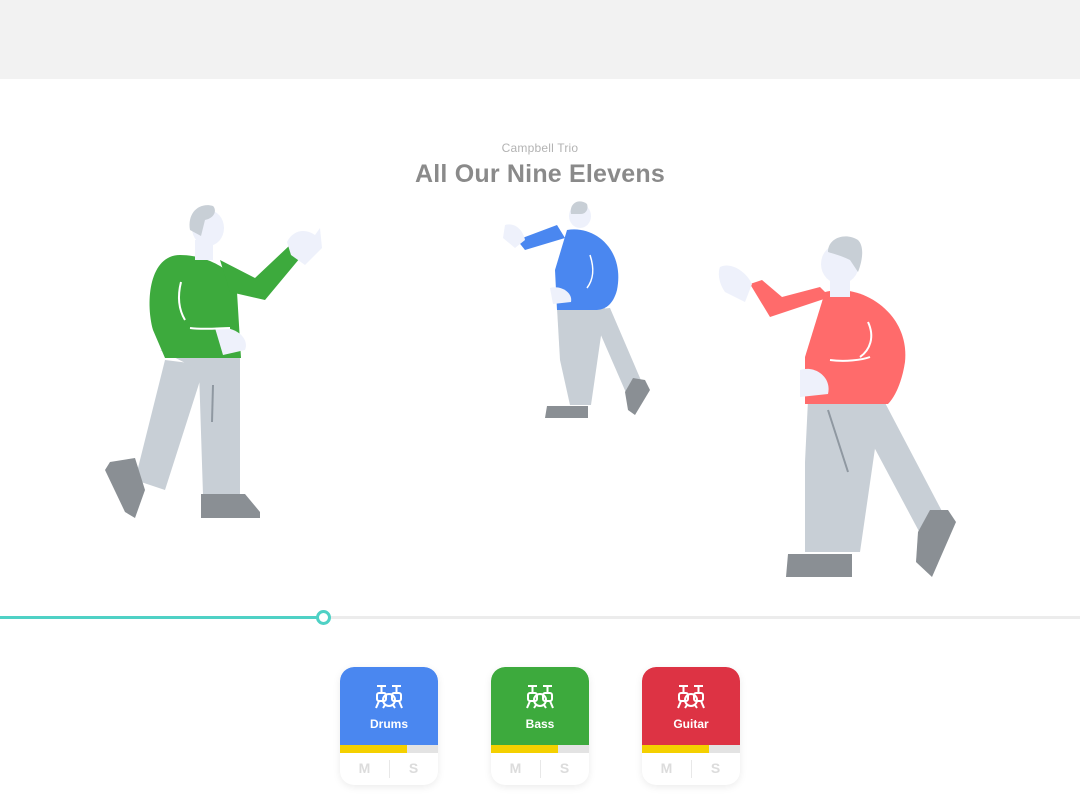  I want to click on track-toggle-drums: Drums, so click(389, 706).